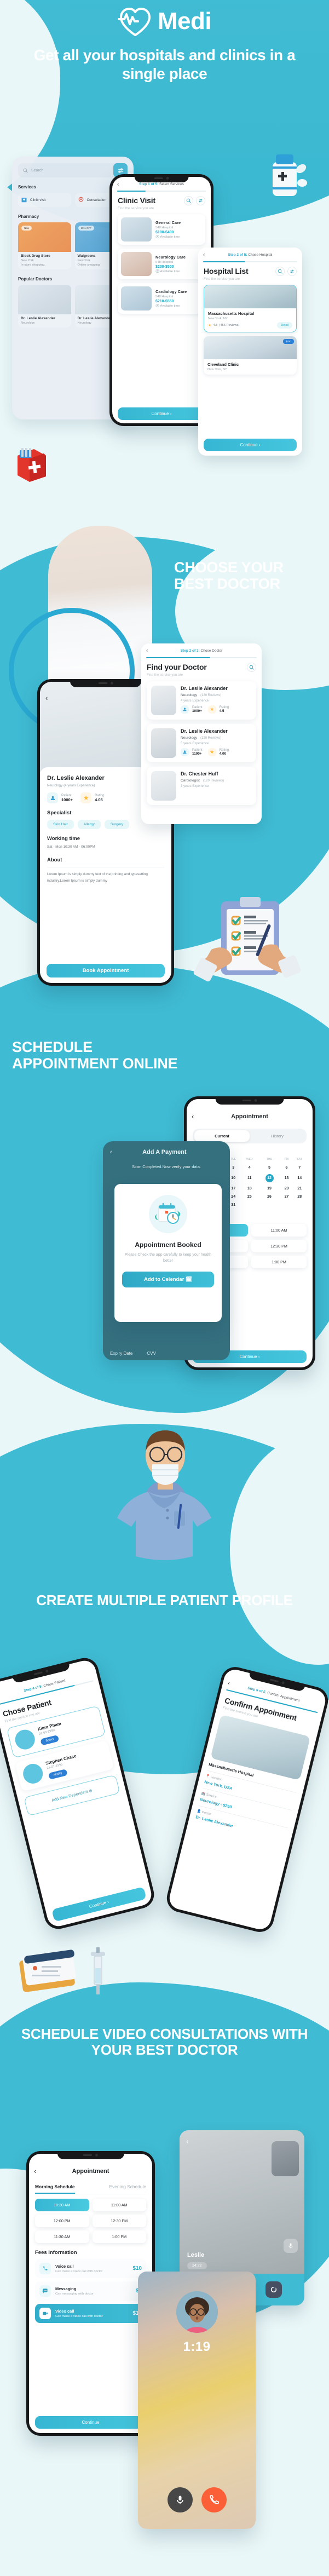 This screenshot has height=2576, width=329. Describe the element at coordinates (287, 1197) in the screenshot. I see `calendar-day: 27` at that location.